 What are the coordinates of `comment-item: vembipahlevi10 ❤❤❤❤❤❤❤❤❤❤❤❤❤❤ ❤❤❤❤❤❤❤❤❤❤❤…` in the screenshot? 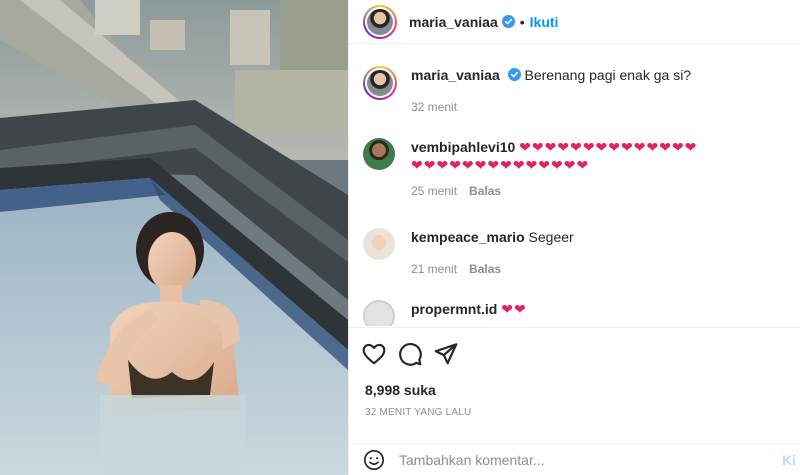 It's located at (576, 169).